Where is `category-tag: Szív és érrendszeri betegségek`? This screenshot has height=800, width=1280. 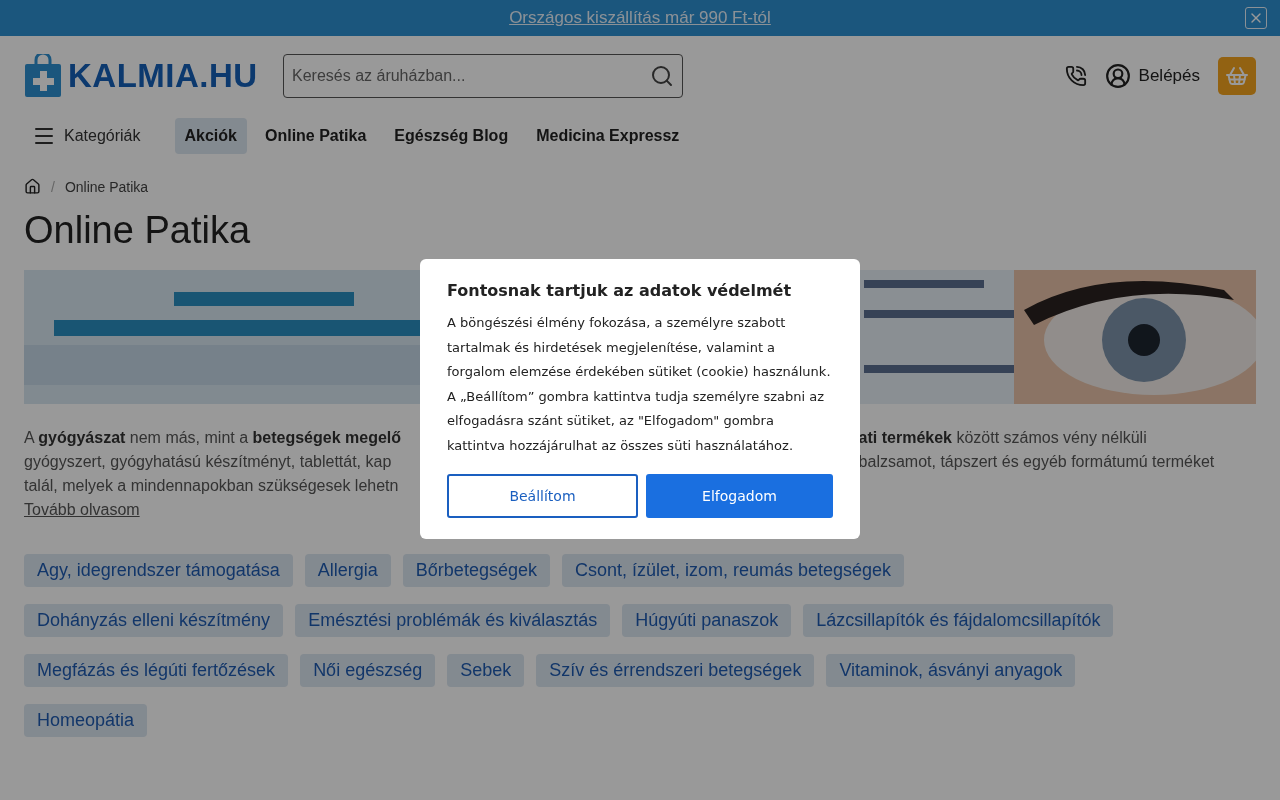 category-tag: Szív és érrendszeri betegségek is located at coordinates (675, 670).